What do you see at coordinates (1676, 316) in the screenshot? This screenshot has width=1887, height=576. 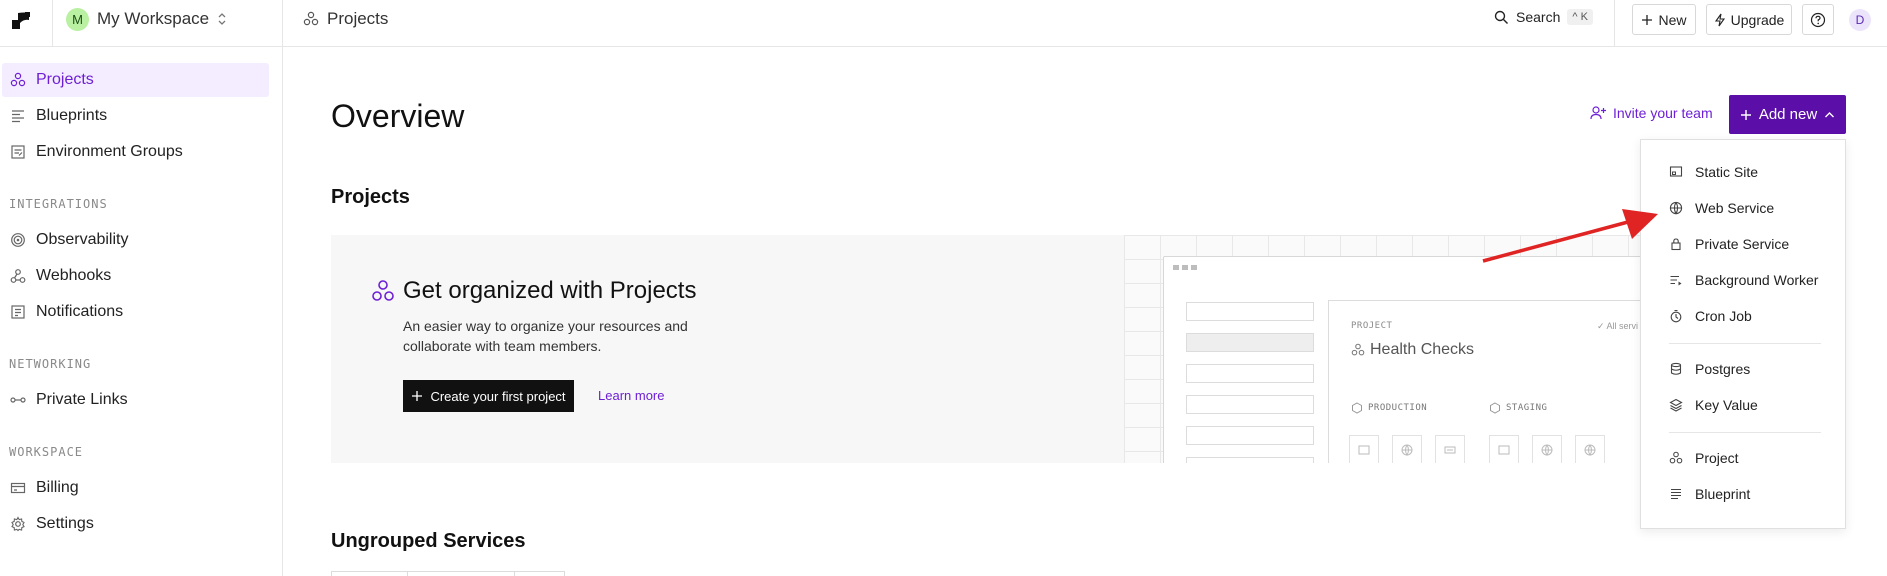 I see `timer-icon` at bounding box center [1676, 316].